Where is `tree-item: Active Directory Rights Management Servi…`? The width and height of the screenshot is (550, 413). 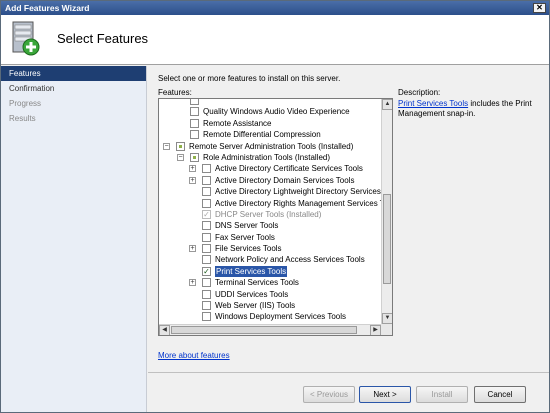 tree-item: Active Directory Rights Management Servi… is located at coordinates (275, 203).